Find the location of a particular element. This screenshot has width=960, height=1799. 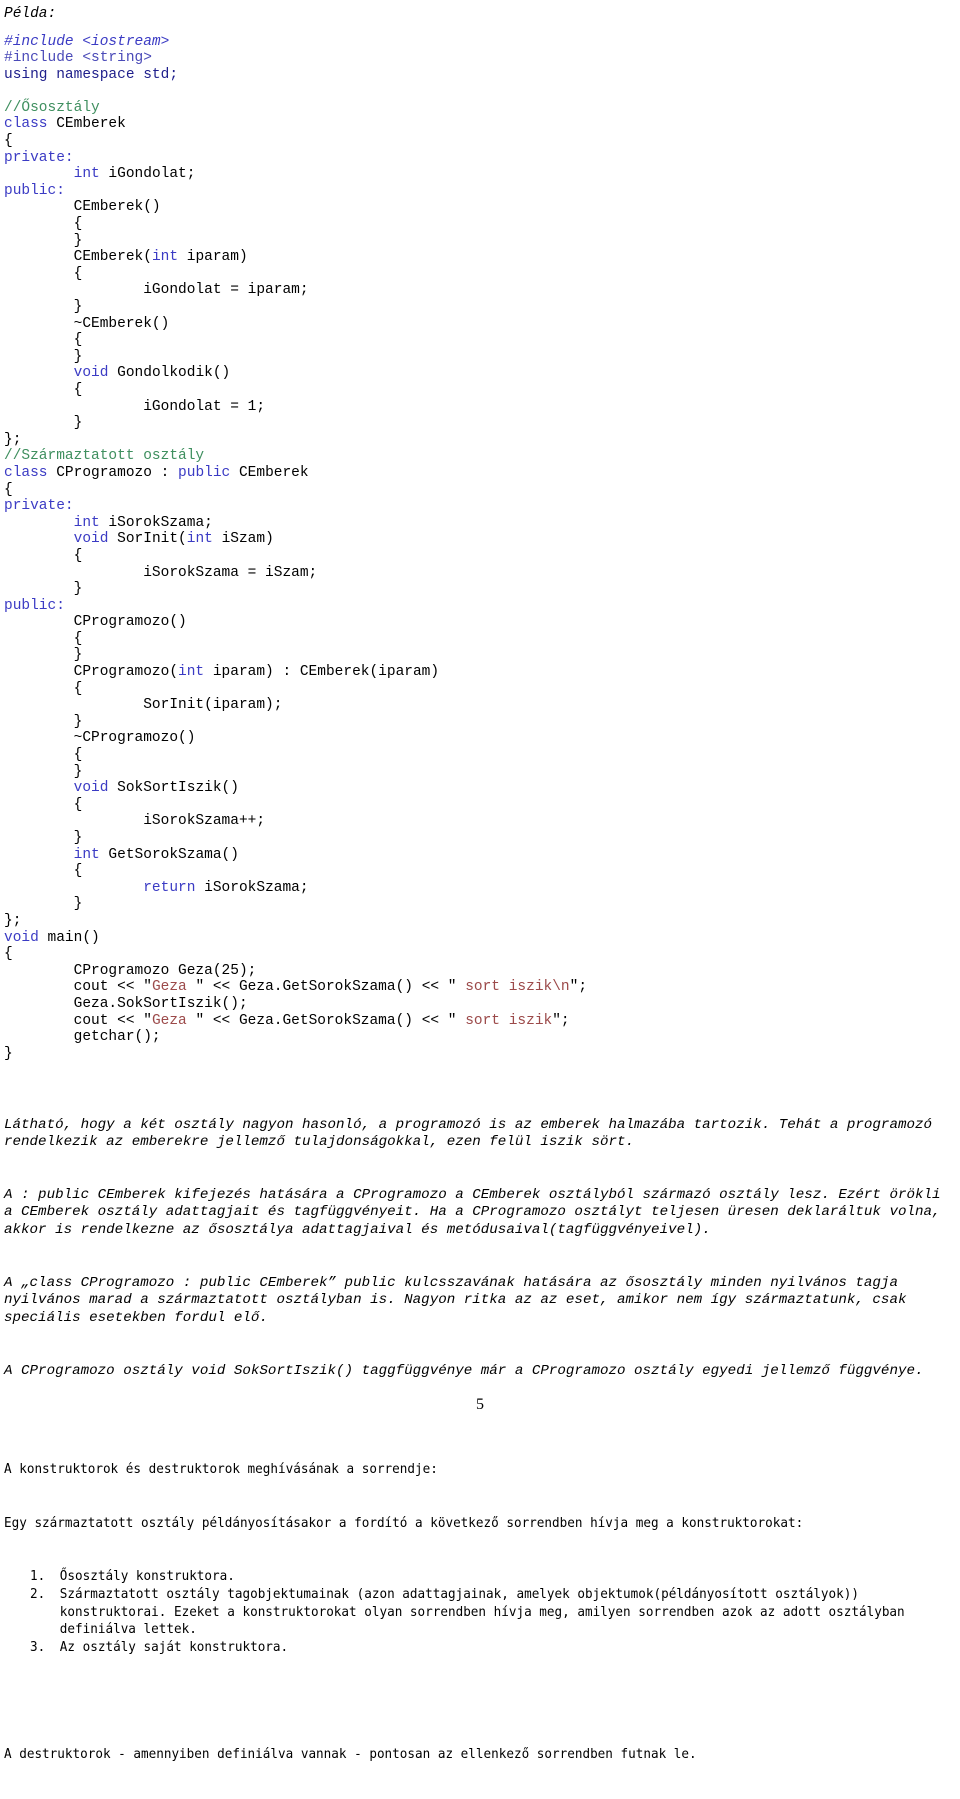

code-token: getchar(); is located at coordinates (82, 1037).